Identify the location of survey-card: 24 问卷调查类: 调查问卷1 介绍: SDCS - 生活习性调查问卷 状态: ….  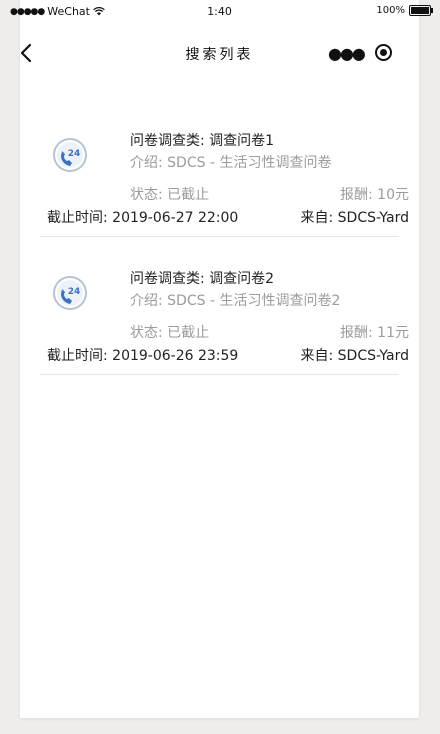
(224, 177).